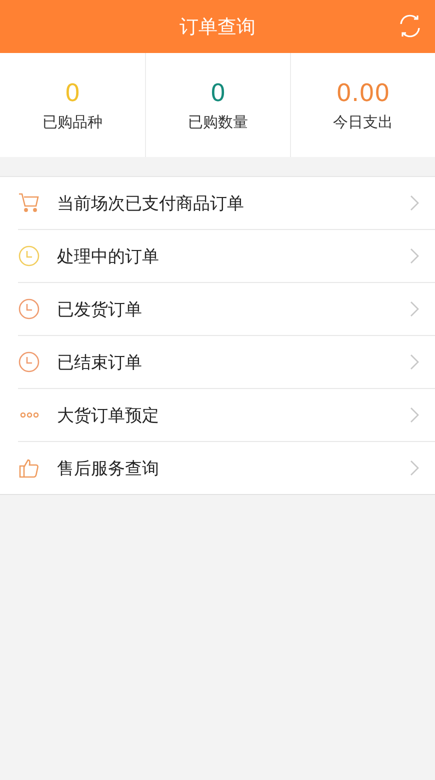 The image size is (435, 780). Describe the element at coordinates (410, 26) in the screenshot. I see `refresh-icon` at that location.